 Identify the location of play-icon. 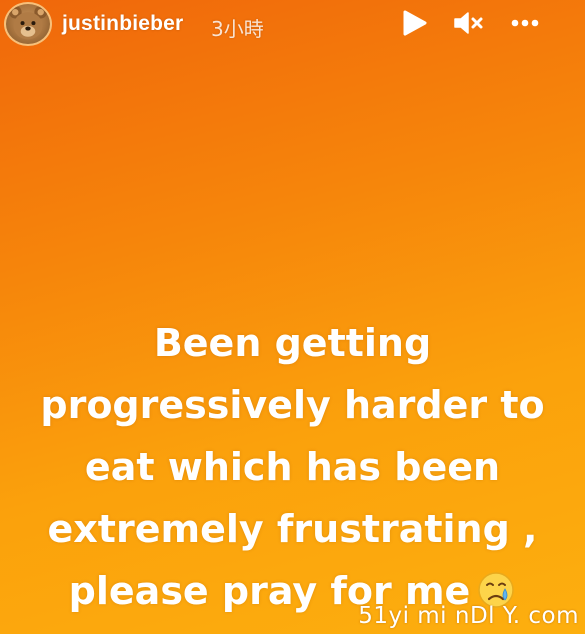
(415, 23).